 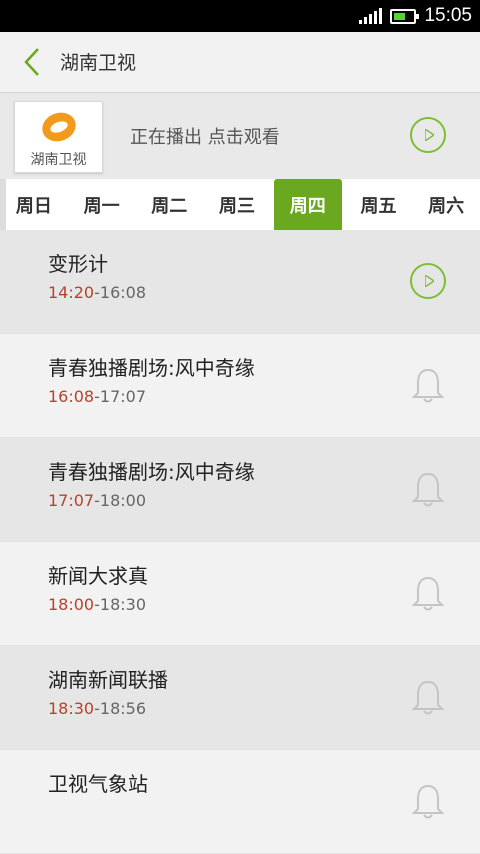 I want to click on chevron-left-icon, so click(x=31, y=62).